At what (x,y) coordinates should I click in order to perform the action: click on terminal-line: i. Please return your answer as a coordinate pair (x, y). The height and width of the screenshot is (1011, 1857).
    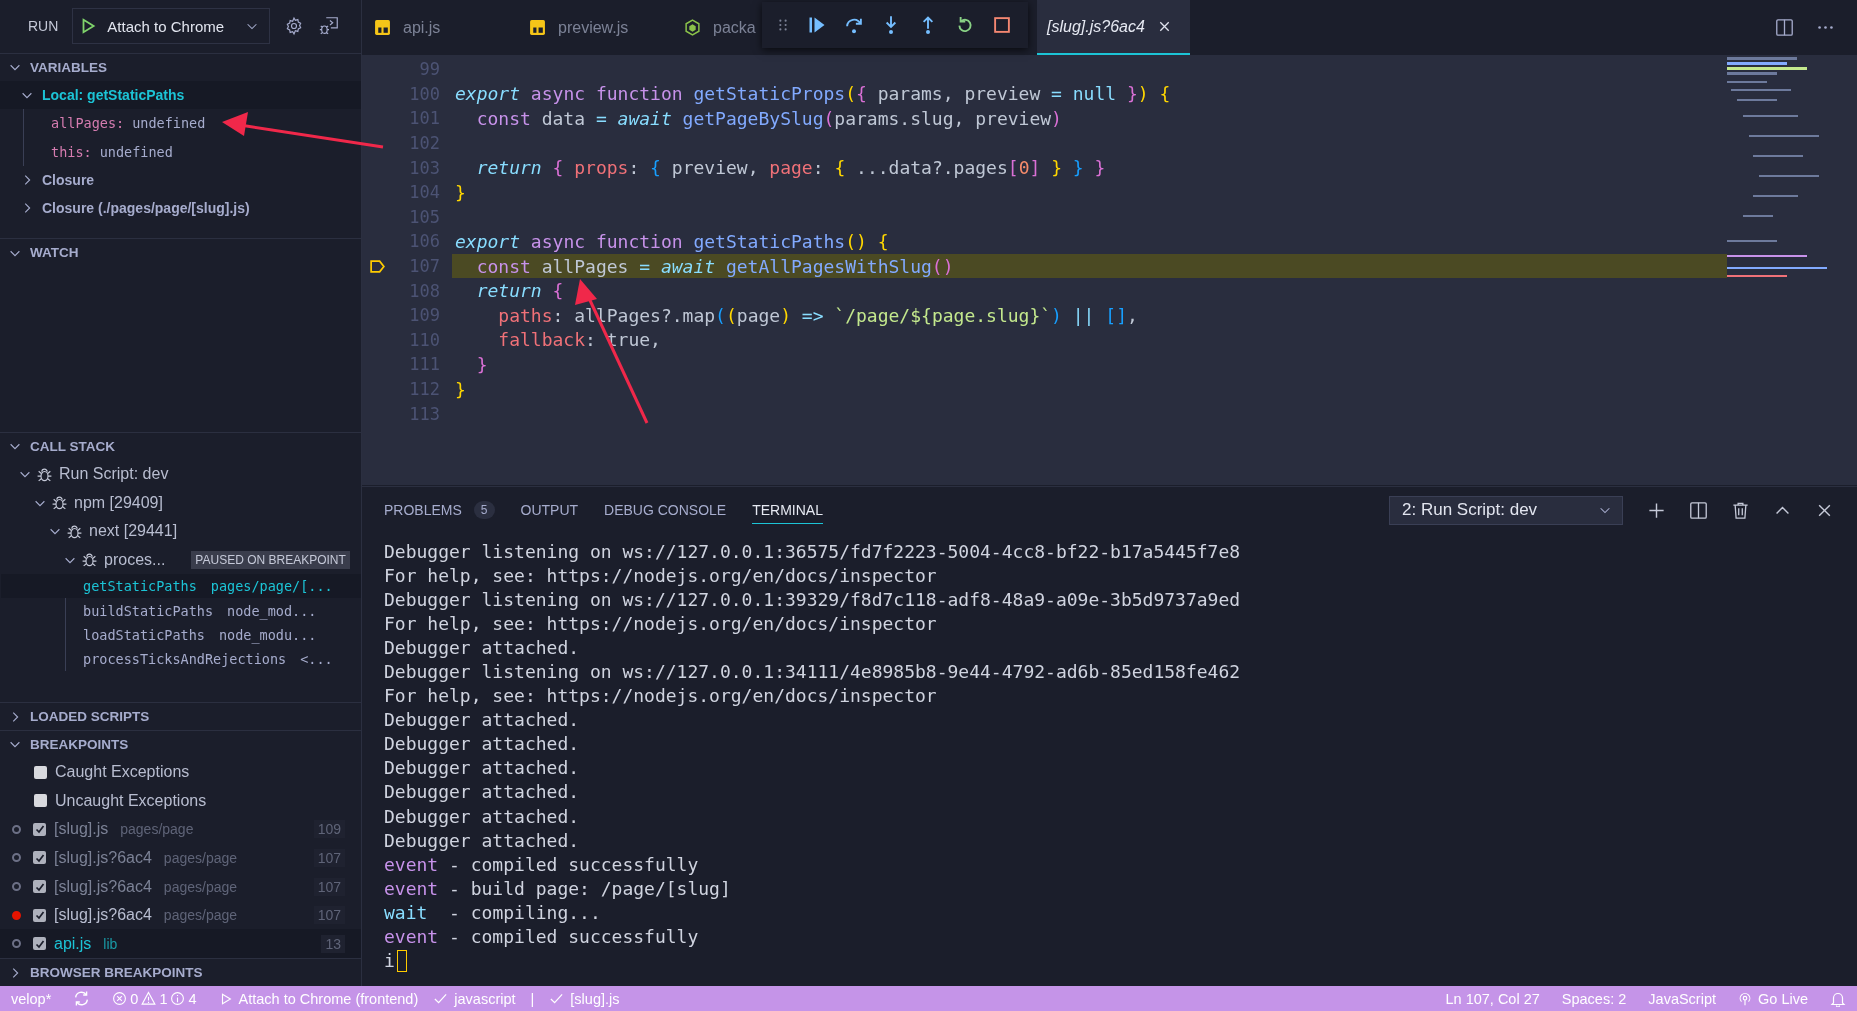
    Looking at the image, I should click on (395, 960).